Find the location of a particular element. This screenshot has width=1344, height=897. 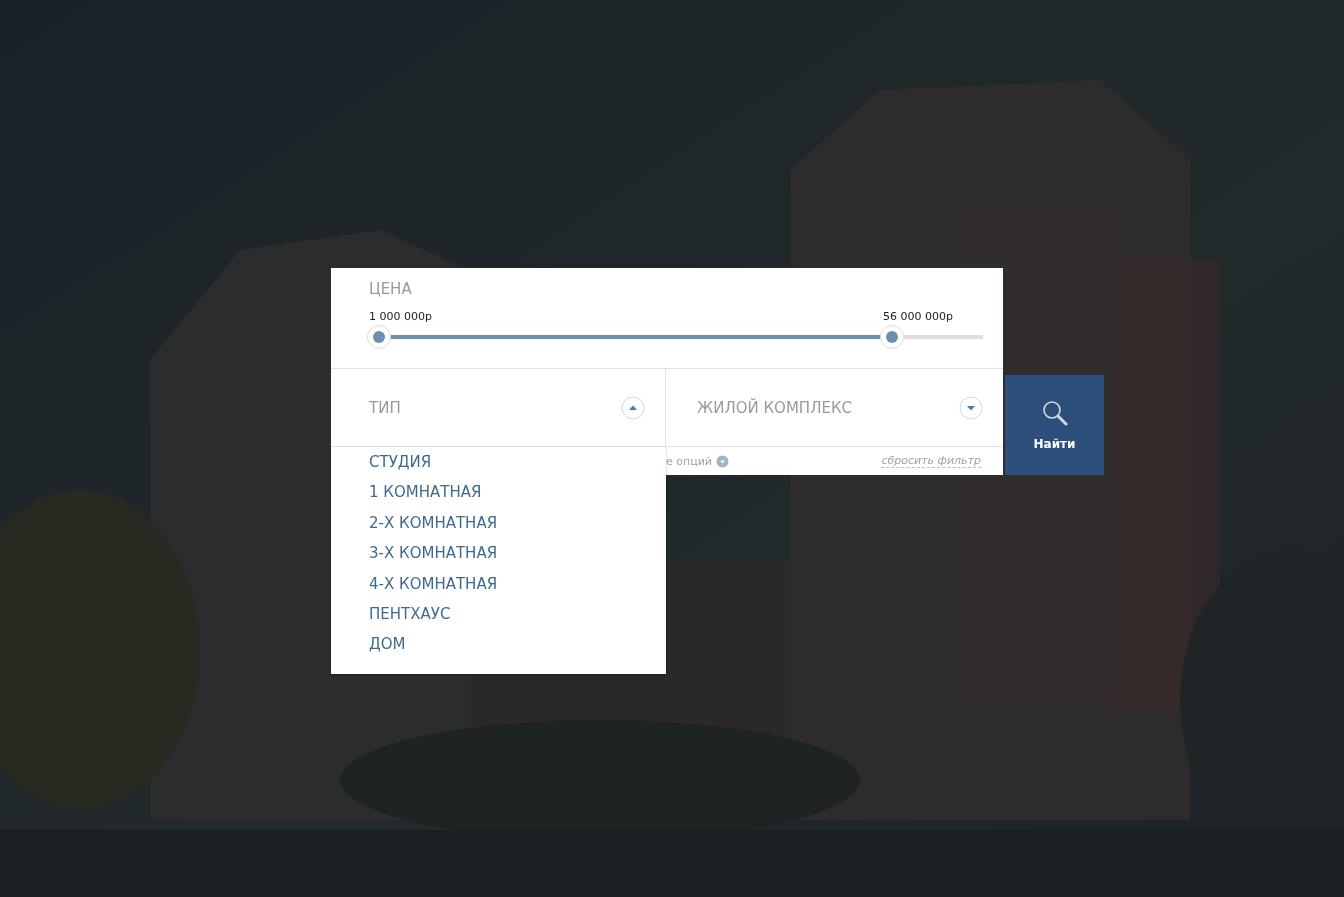

max-price-value: 56 000 000р is located at coordinates (918, 316).